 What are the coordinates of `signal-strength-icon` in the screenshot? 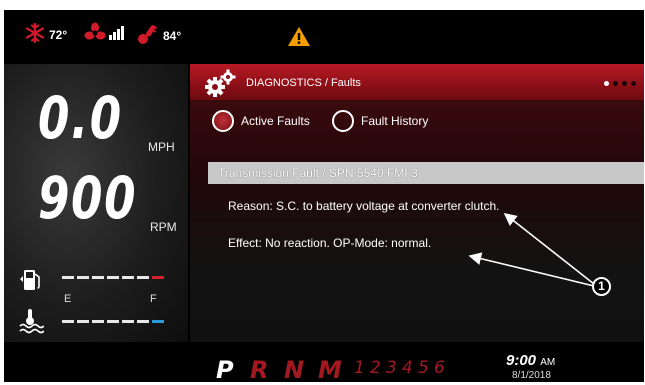 It's located at (118, 34).